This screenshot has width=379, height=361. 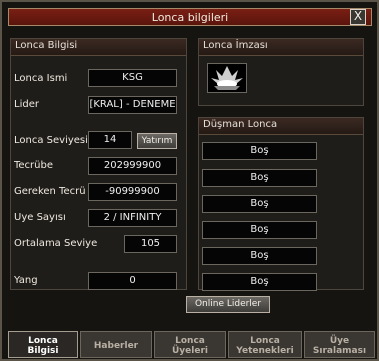 What do you see at coordinates (150, 244) in the screenshot?
I see `average-level-value: 105` at bounding box center [150, 244].